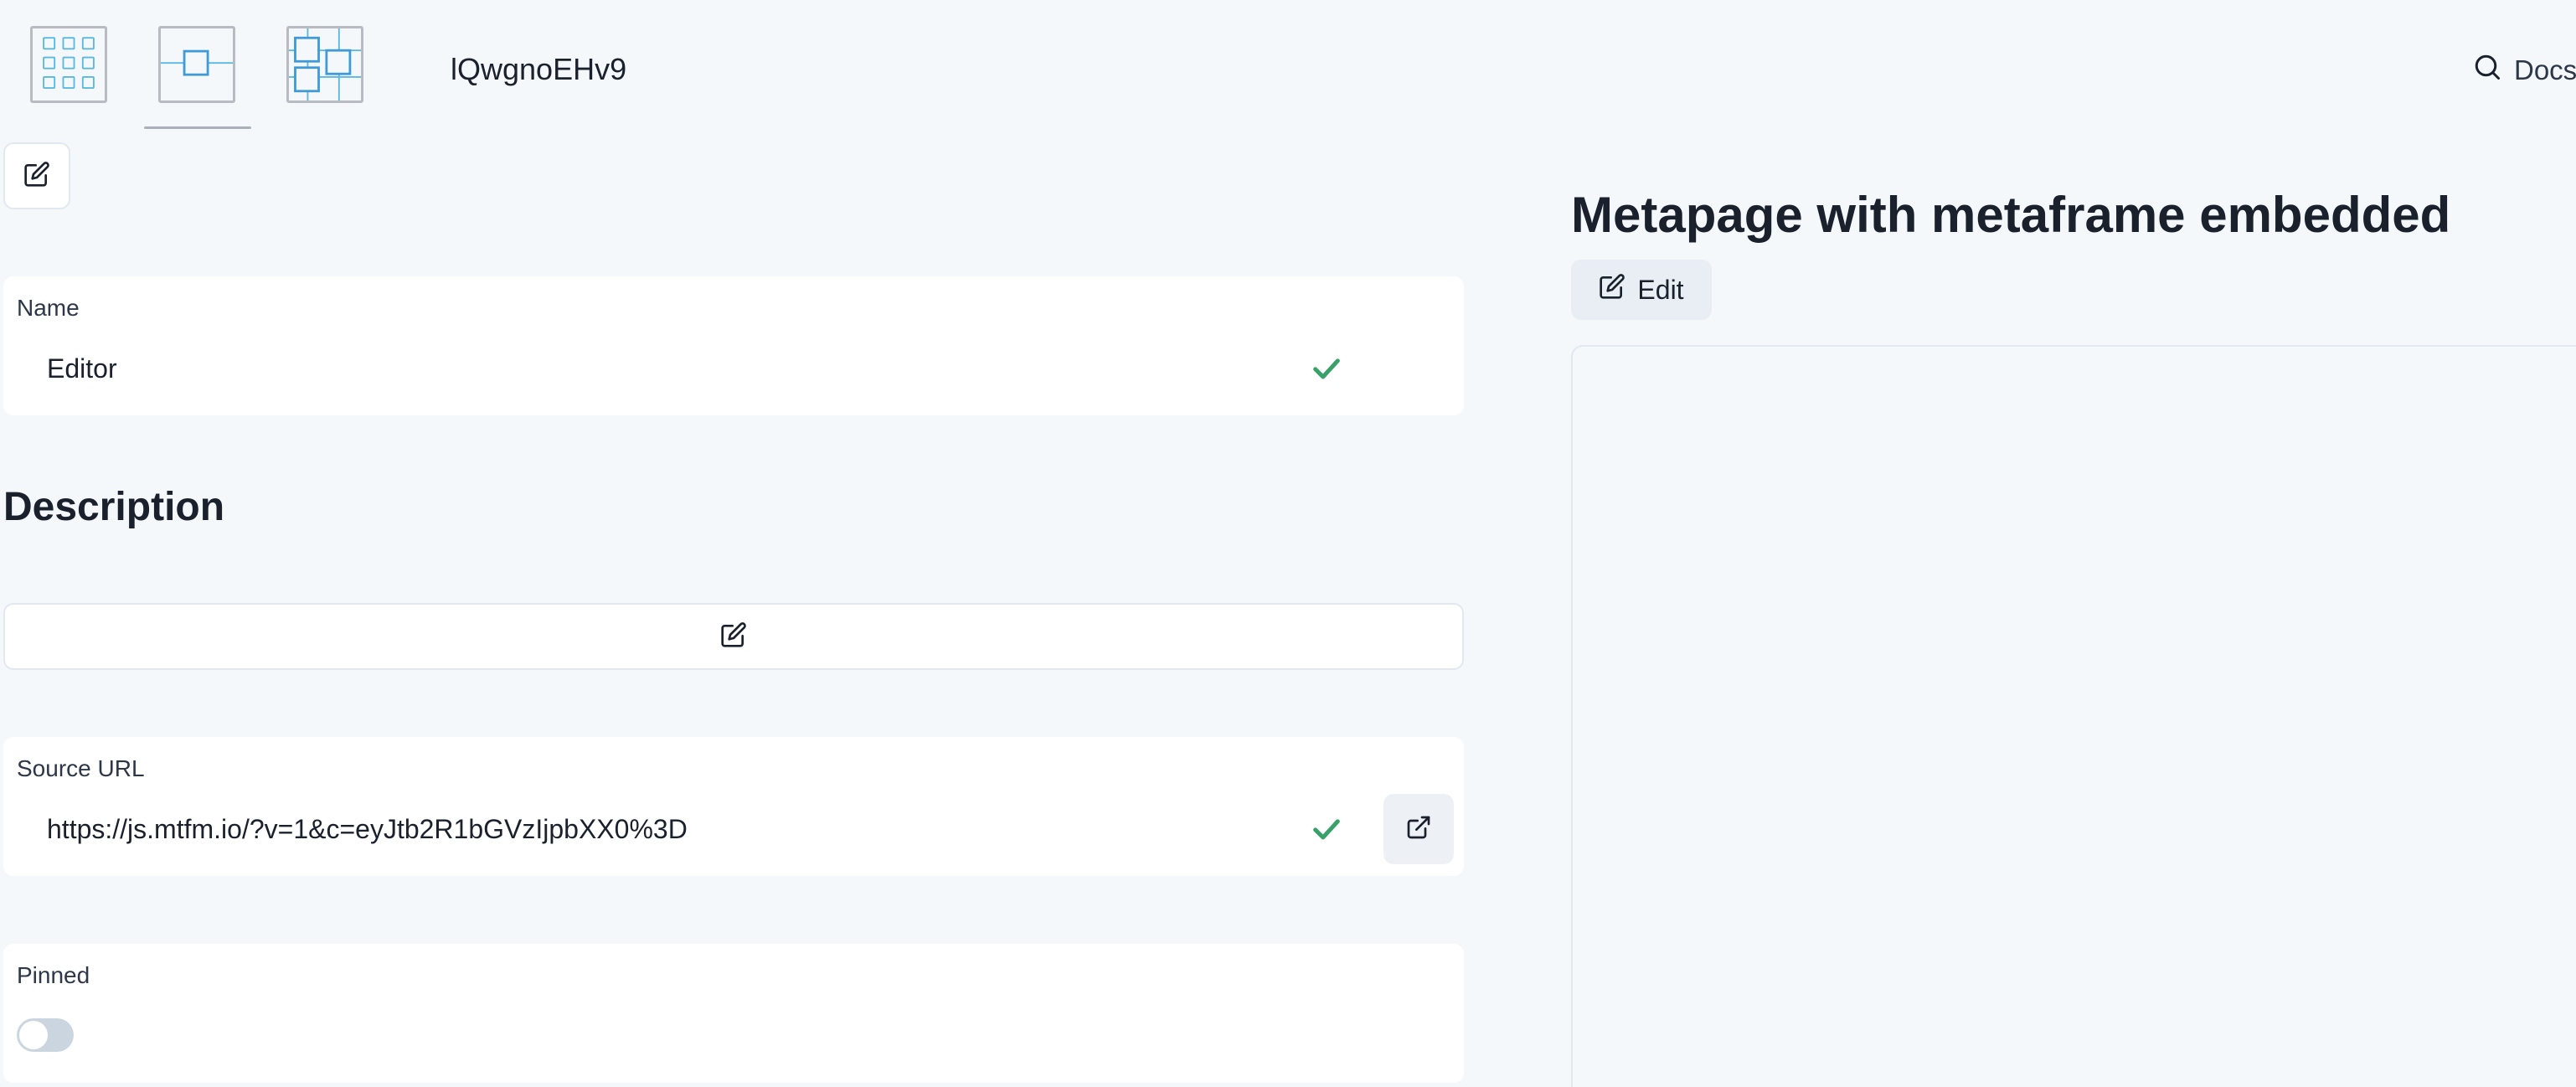 This screenshot has height=1087, width=2576. What do you see at coordinates (82, 368) in the screenshot?
I see `name-input: Editor` at bounding box center [82, 368].